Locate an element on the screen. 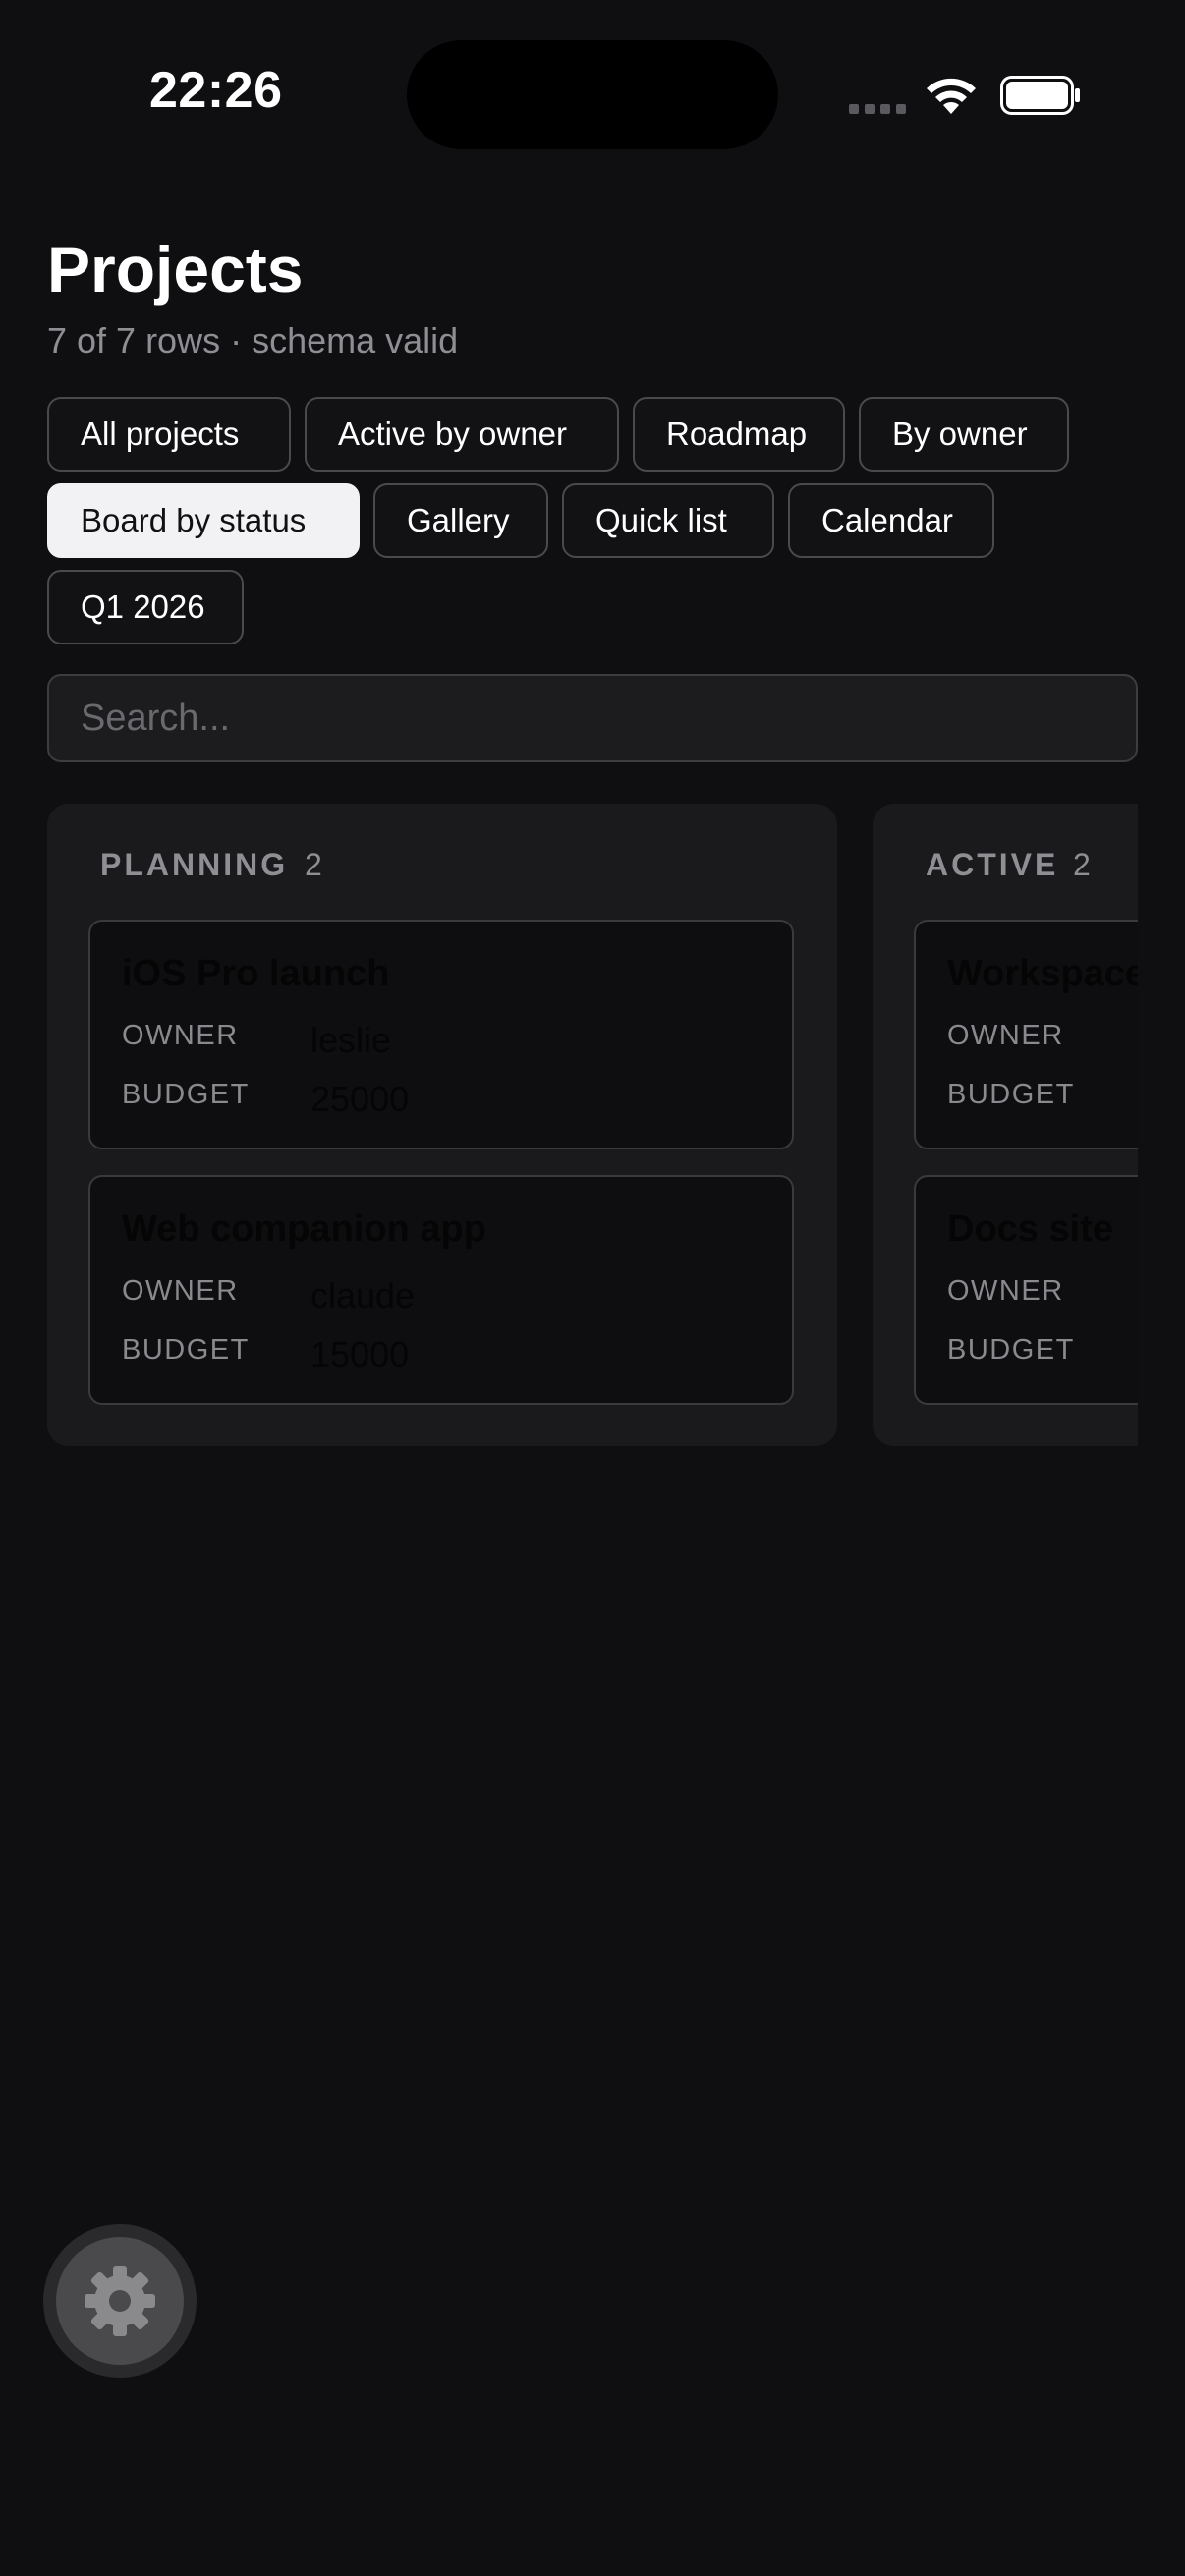 Image resolution: width=1185 pixels, height=2576 pixels. view-chip-calendar: Calendar is located at coordinates (891, 520).